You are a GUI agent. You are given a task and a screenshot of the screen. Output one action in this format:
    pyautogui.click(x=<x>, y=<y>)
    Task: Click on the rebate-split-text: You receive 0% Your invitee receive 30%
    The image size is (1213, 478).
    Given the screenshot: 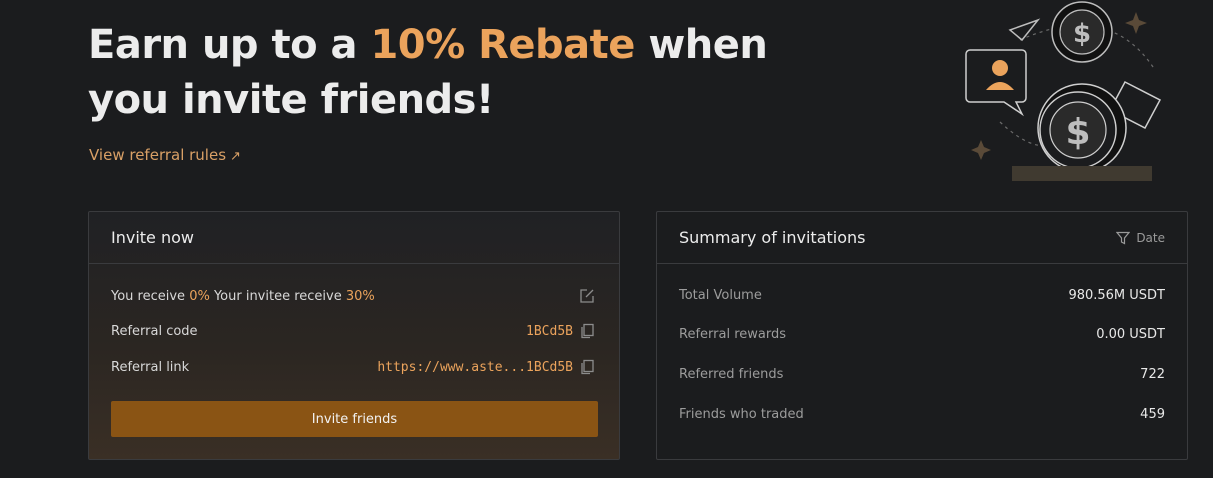 What is the action you would take?
    pyautogui.click(x=243, y=296)
    